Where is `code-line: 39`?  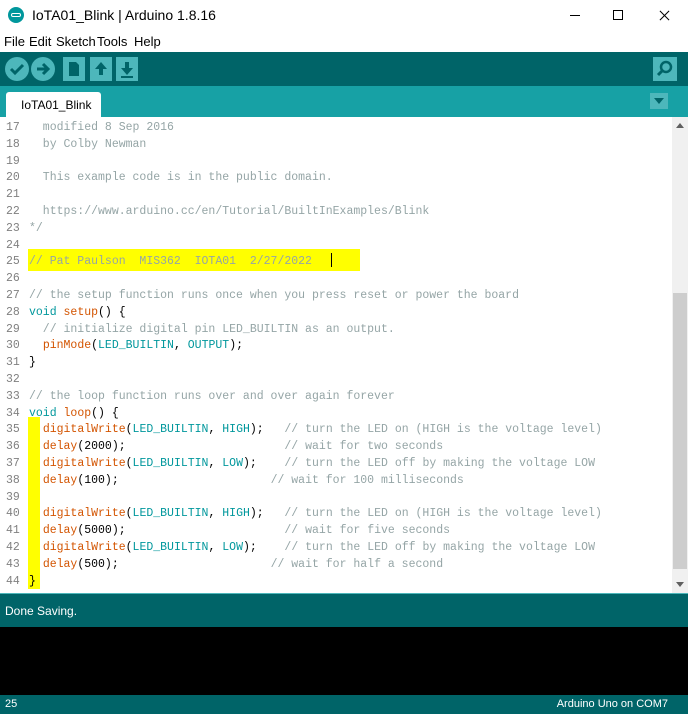
code-line: 39 is located at coordinates (336, 497).